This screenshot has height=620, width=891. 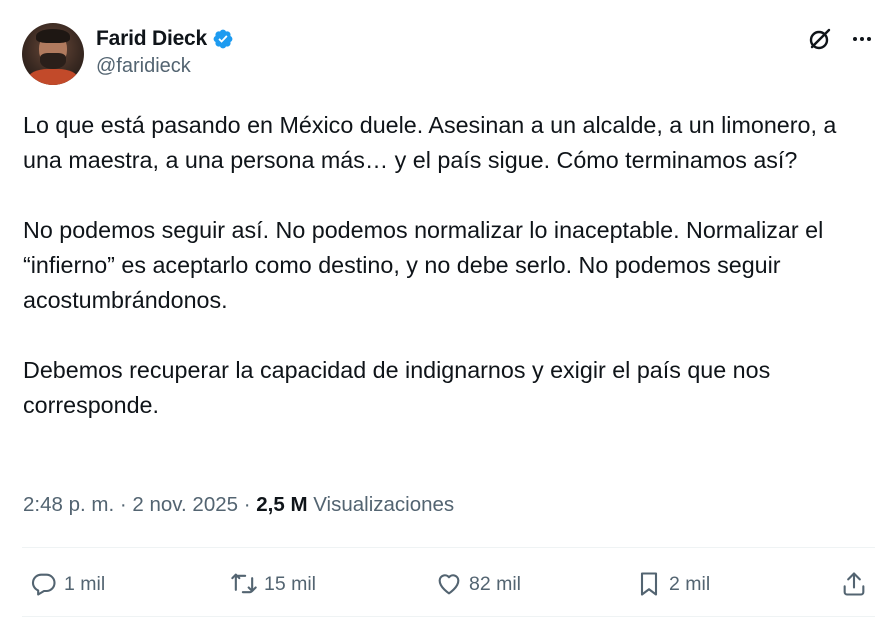 What do you see at coordinates (85, 583) in the screenshot?
I see `reply-count: 1 mil` at bounding box center [85, 583].